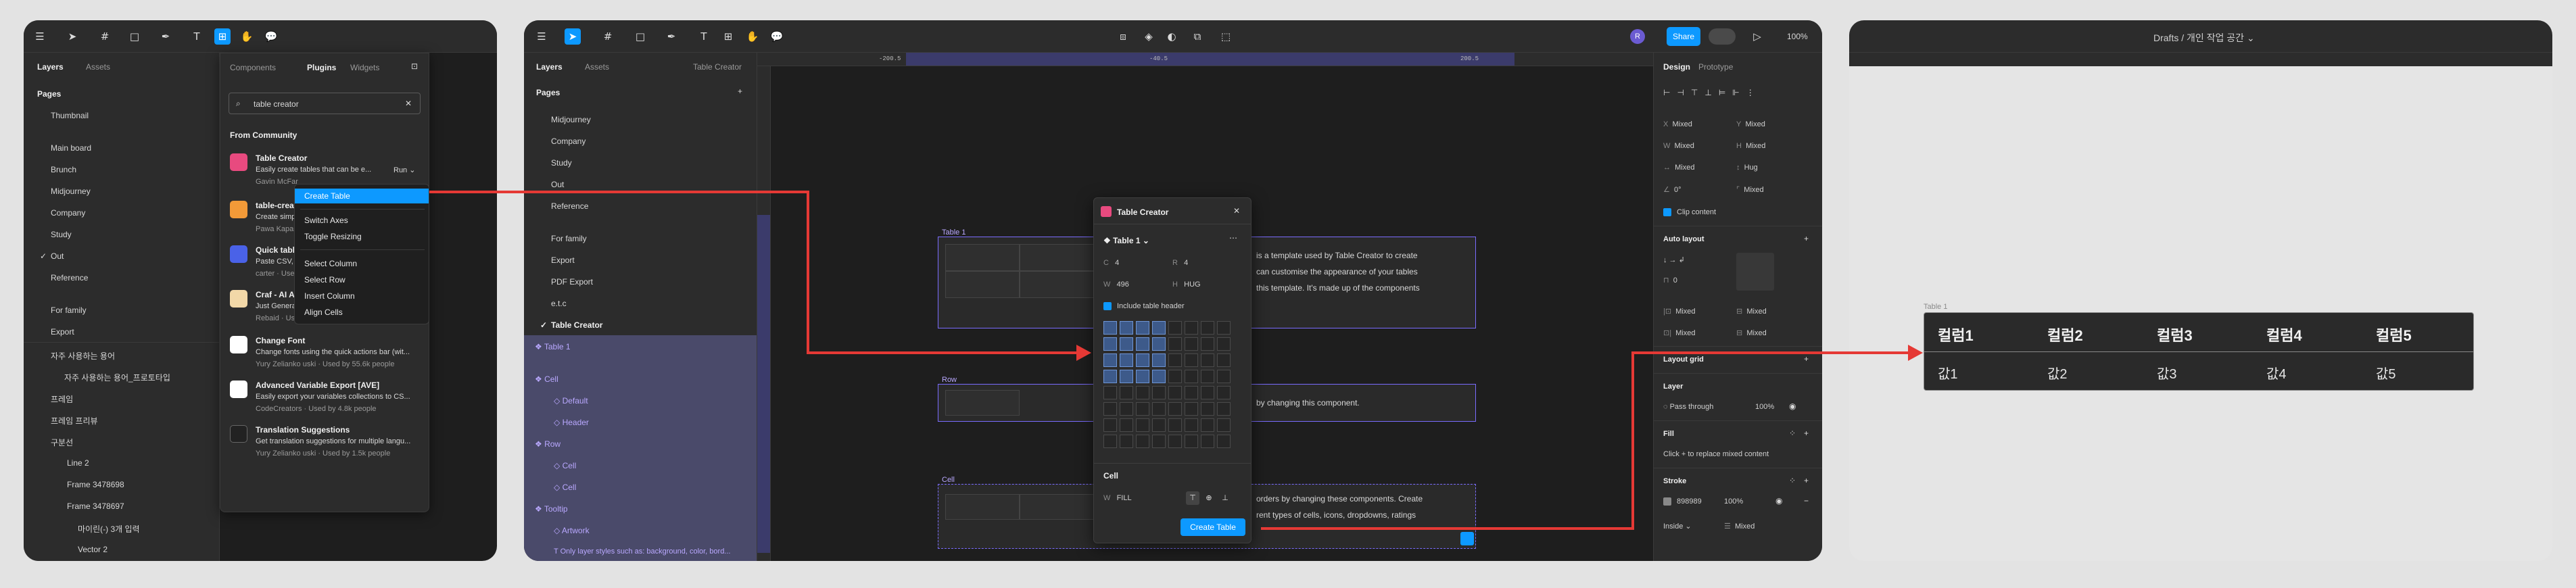  Describe the element at coordinates (1677, 526) in the screenshot. I see `stroke-position: Inside ⌄` at that location.